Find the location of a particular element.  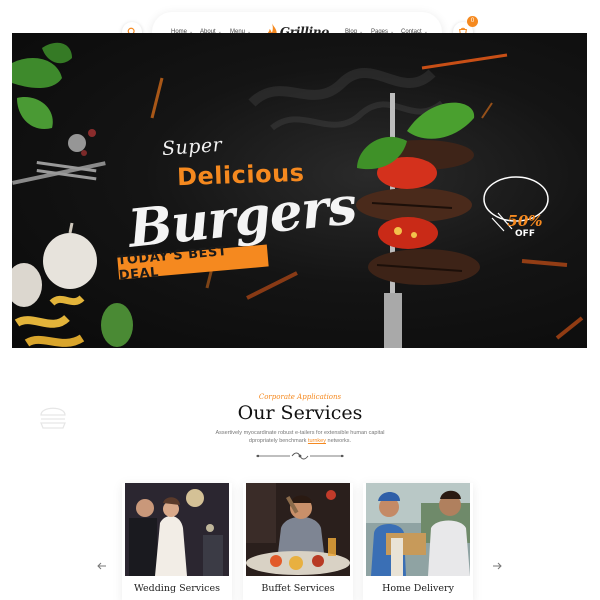

discount-badge: 50% OFF is located at coordinates (525, 227).